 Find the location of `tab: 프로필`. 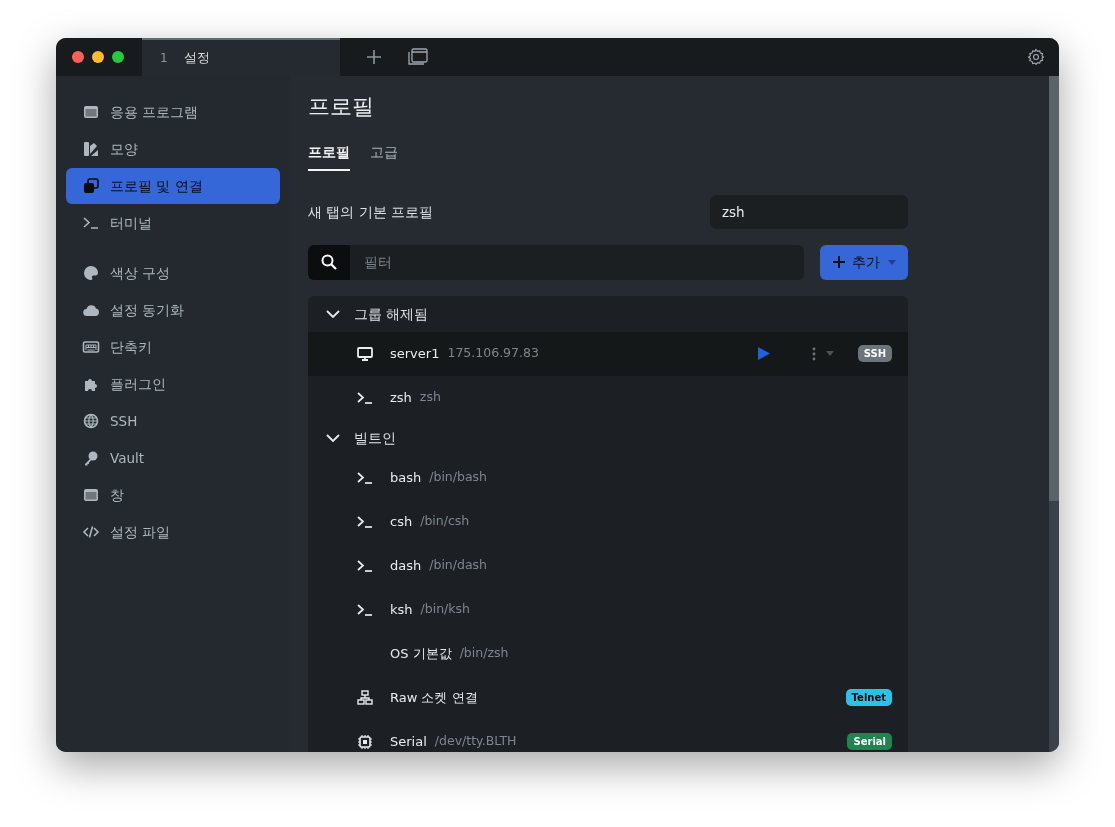

tab: 프로필 is located at coordinates (329, 156).